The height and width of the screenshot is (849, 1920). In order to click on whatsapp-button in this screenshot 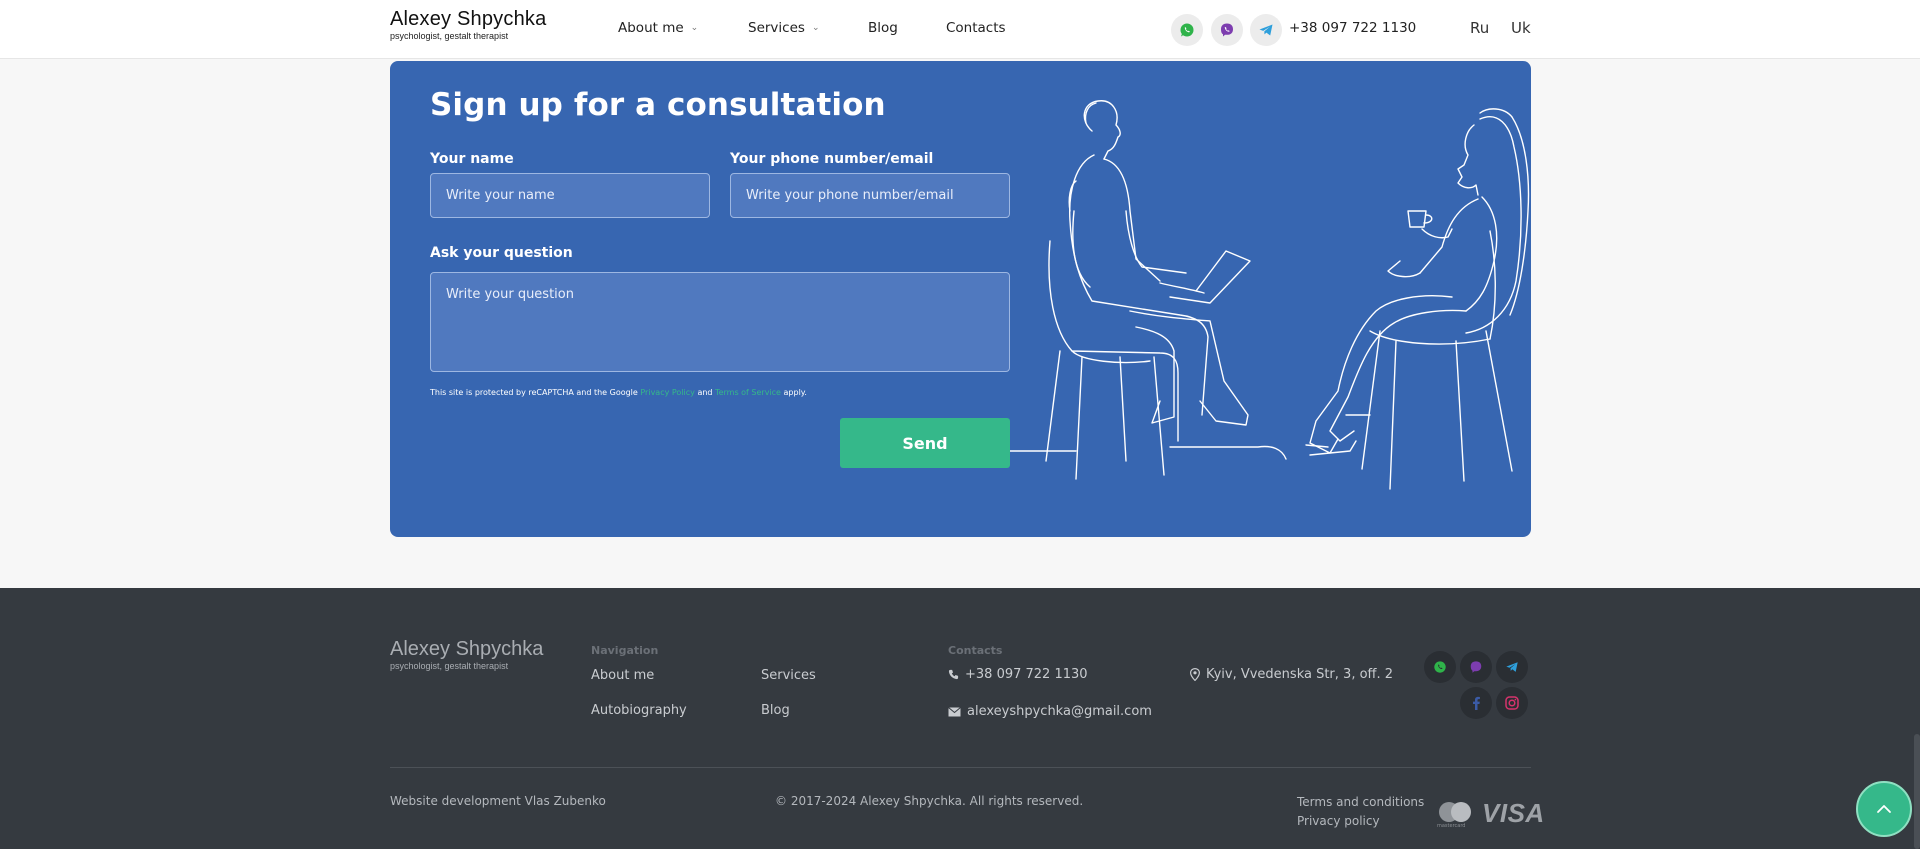, I will do `click(1187, 30)`.